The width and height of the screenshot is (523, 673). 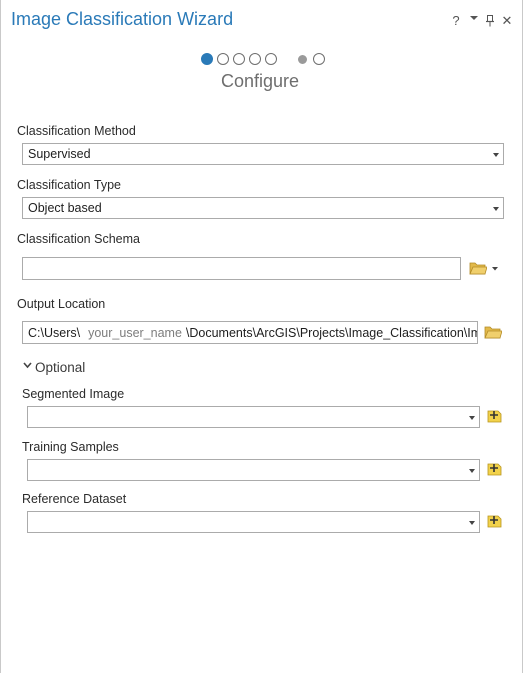 What do you see at coordinates (474, 21) in the screenshot?
I see `options-menu-button` at bounding box center [474, 21].